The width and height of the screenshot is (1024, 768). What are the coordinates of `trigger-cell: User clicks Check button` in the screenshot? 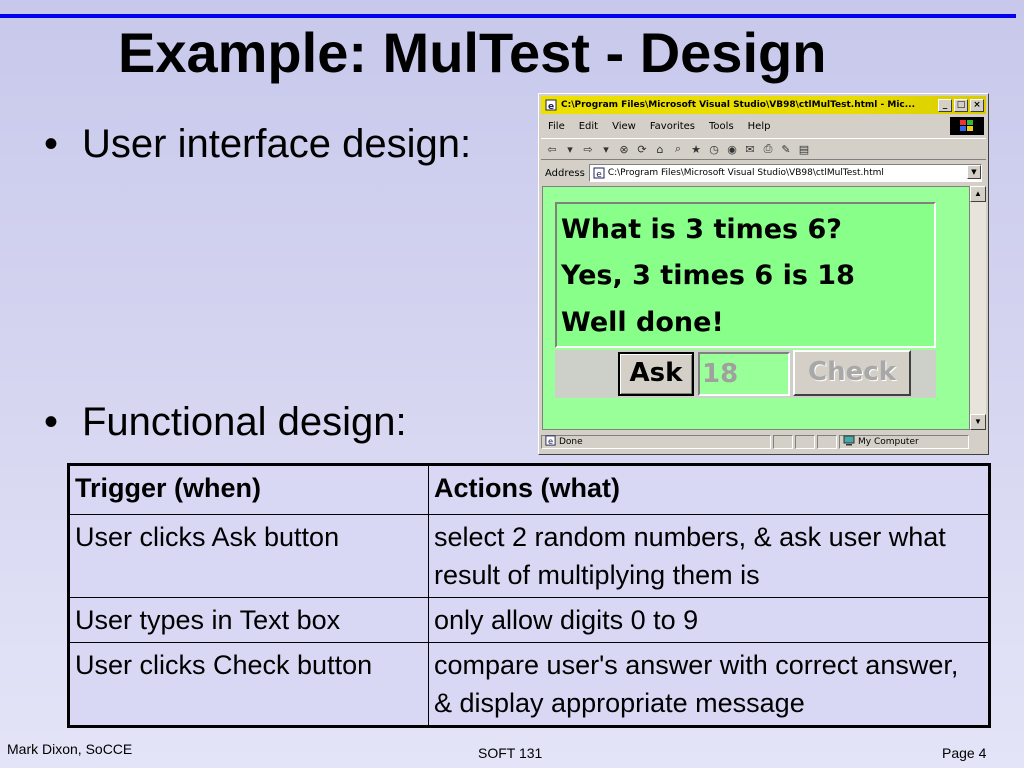 It's located at (248, 684).